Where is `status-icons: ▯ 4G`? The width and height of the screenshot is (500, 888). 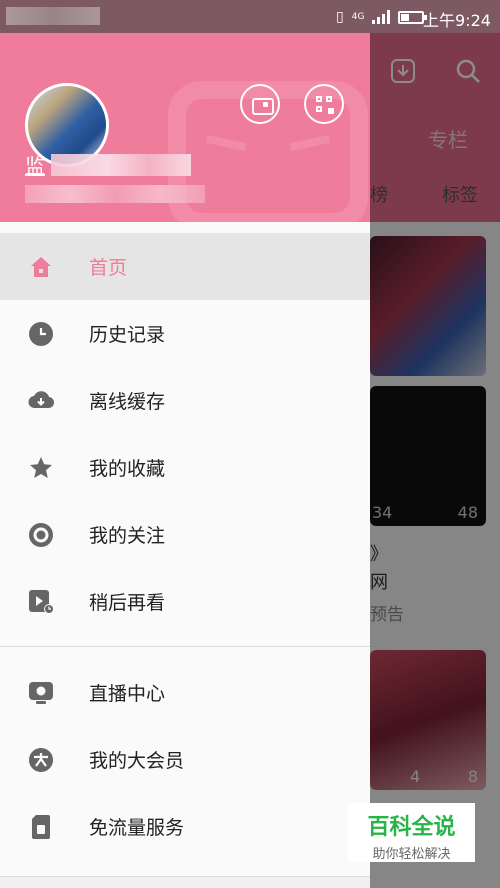 status-icons: ▯ 4G is located at coordinates (382, 17).